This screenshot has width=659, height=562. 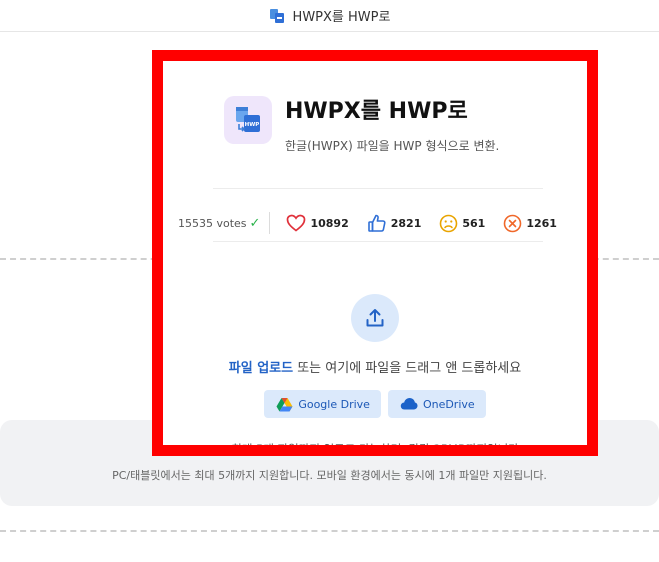 What do you see at coordinates (375, 449) in the screenshot?
I see `upload-limit-note: 최대 5개 파일까지 업로드 가능하며, 각각 35MB까지입니다` at bounding box center [375, 449].